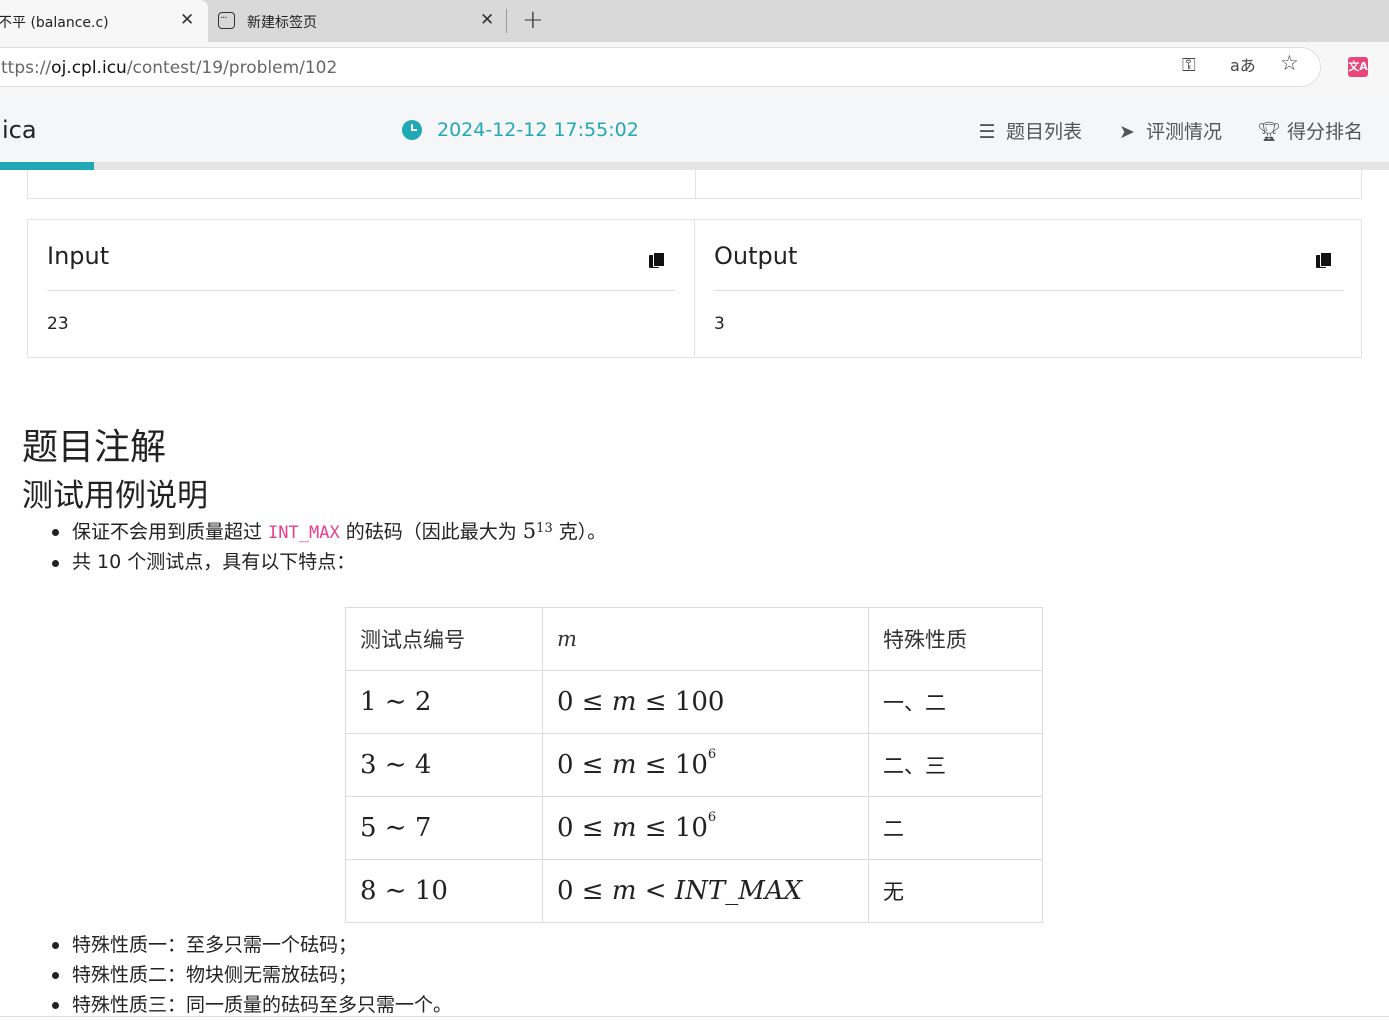 The width and height of the screenshot is (1389, 1020). What do you see at coordinates (444, 828) in the screenshot?
I see `table-cell: 5 ∼ 7` at bounding box center [444, 828].